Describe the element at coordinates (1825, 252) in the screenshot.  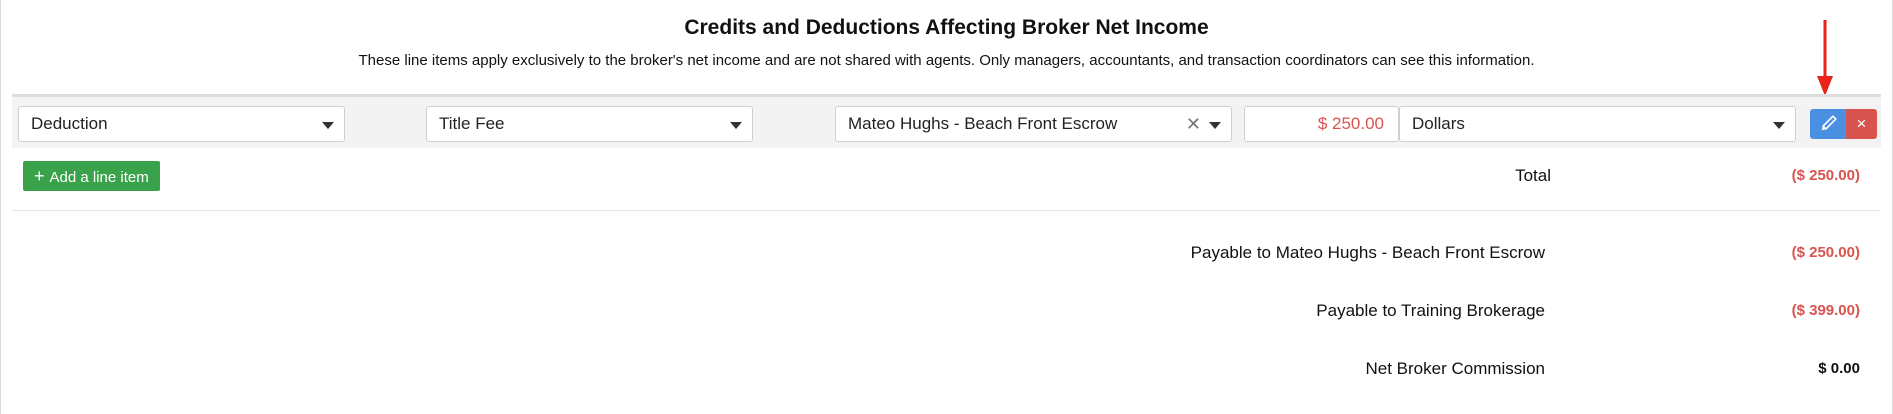
I see `summary-value: ($ 250.00)` at that location.